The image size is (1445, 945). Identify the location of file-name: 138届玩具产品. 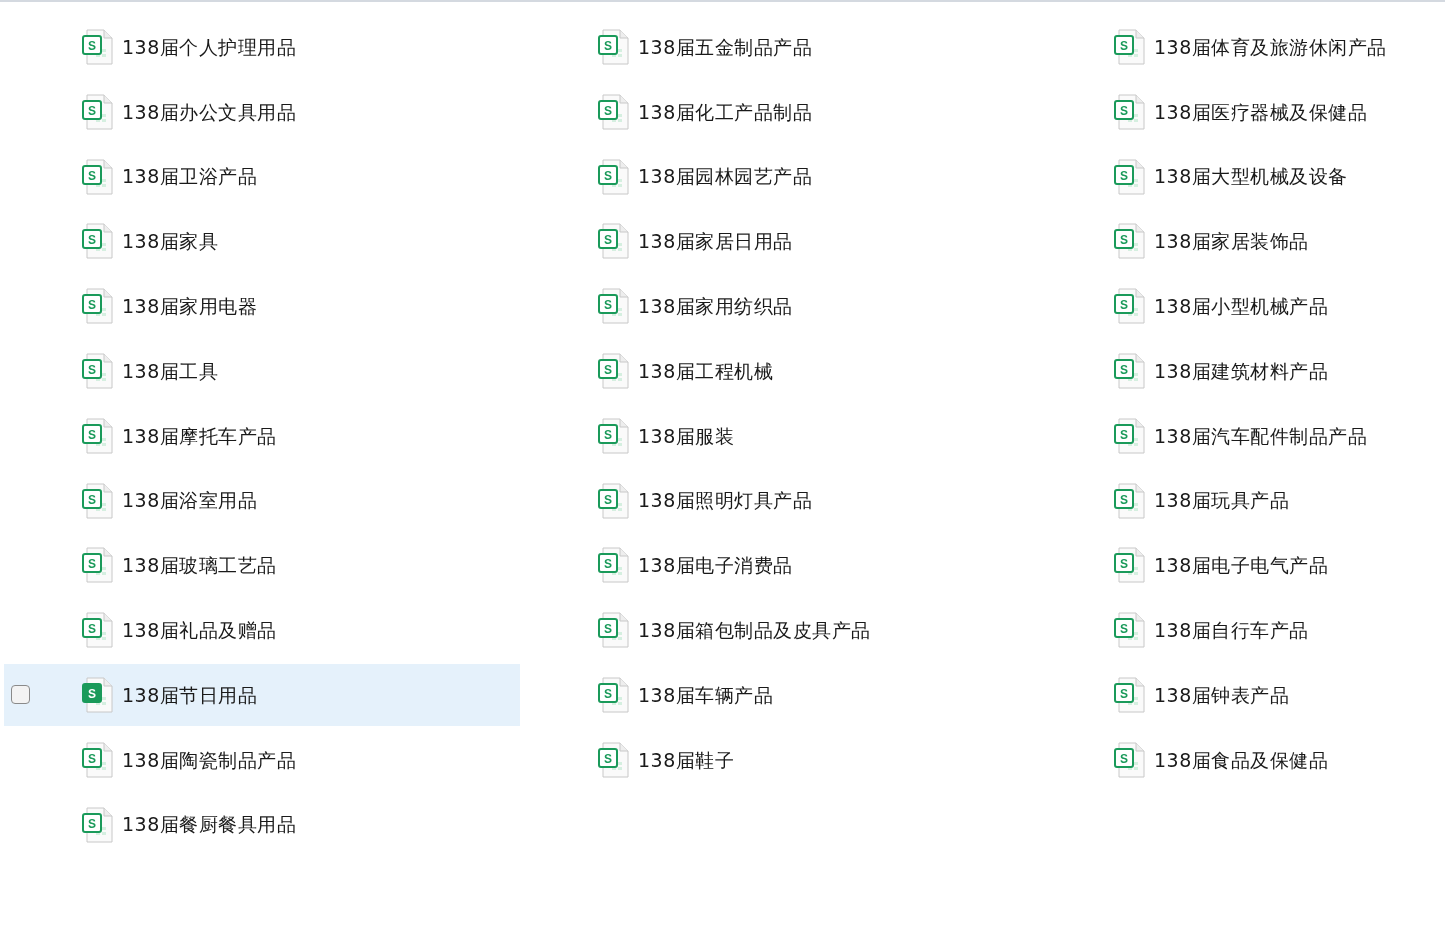
(1222, 501).